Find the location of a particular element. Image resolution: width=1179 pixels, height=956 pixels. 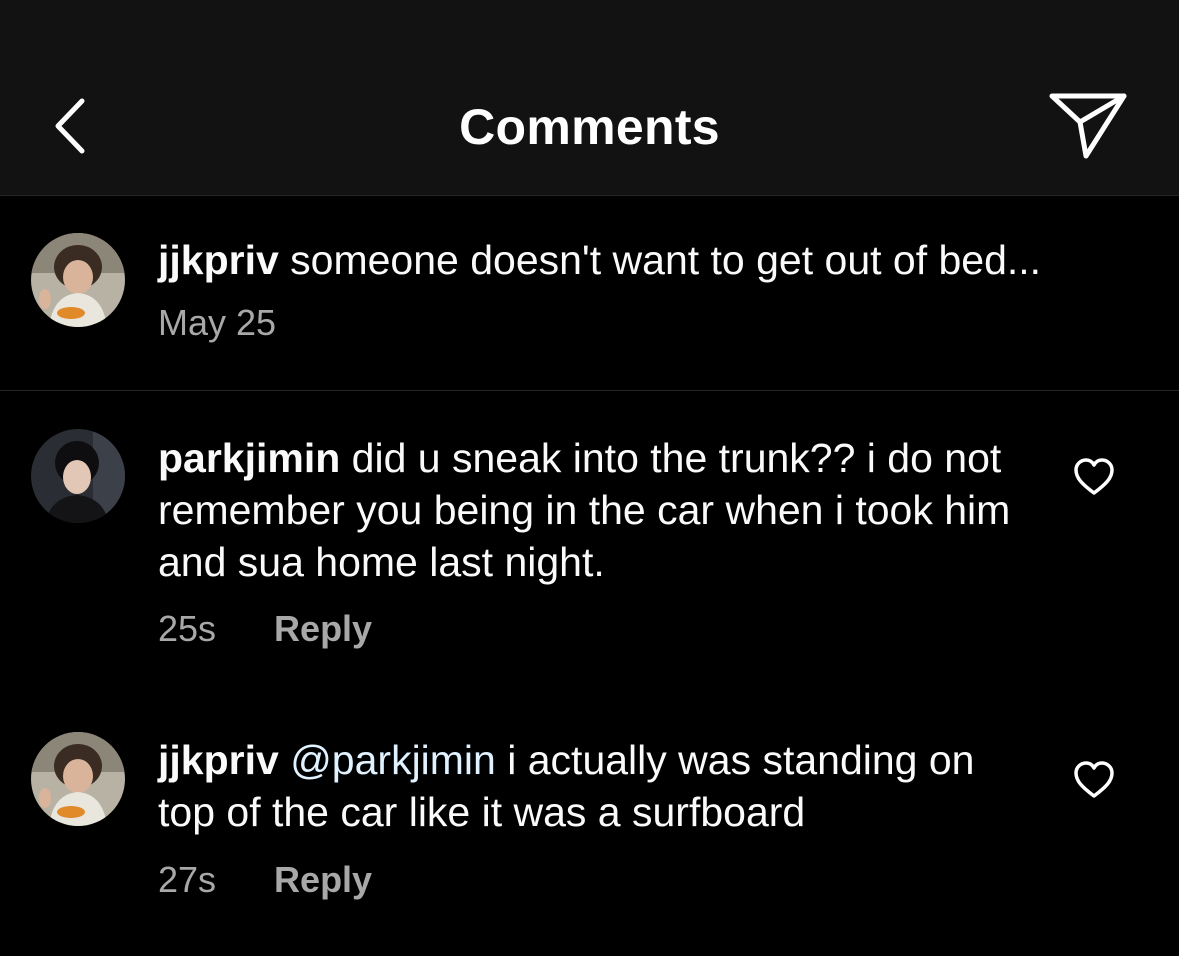

comment-time: 25s is located at coordinates (187, 628).